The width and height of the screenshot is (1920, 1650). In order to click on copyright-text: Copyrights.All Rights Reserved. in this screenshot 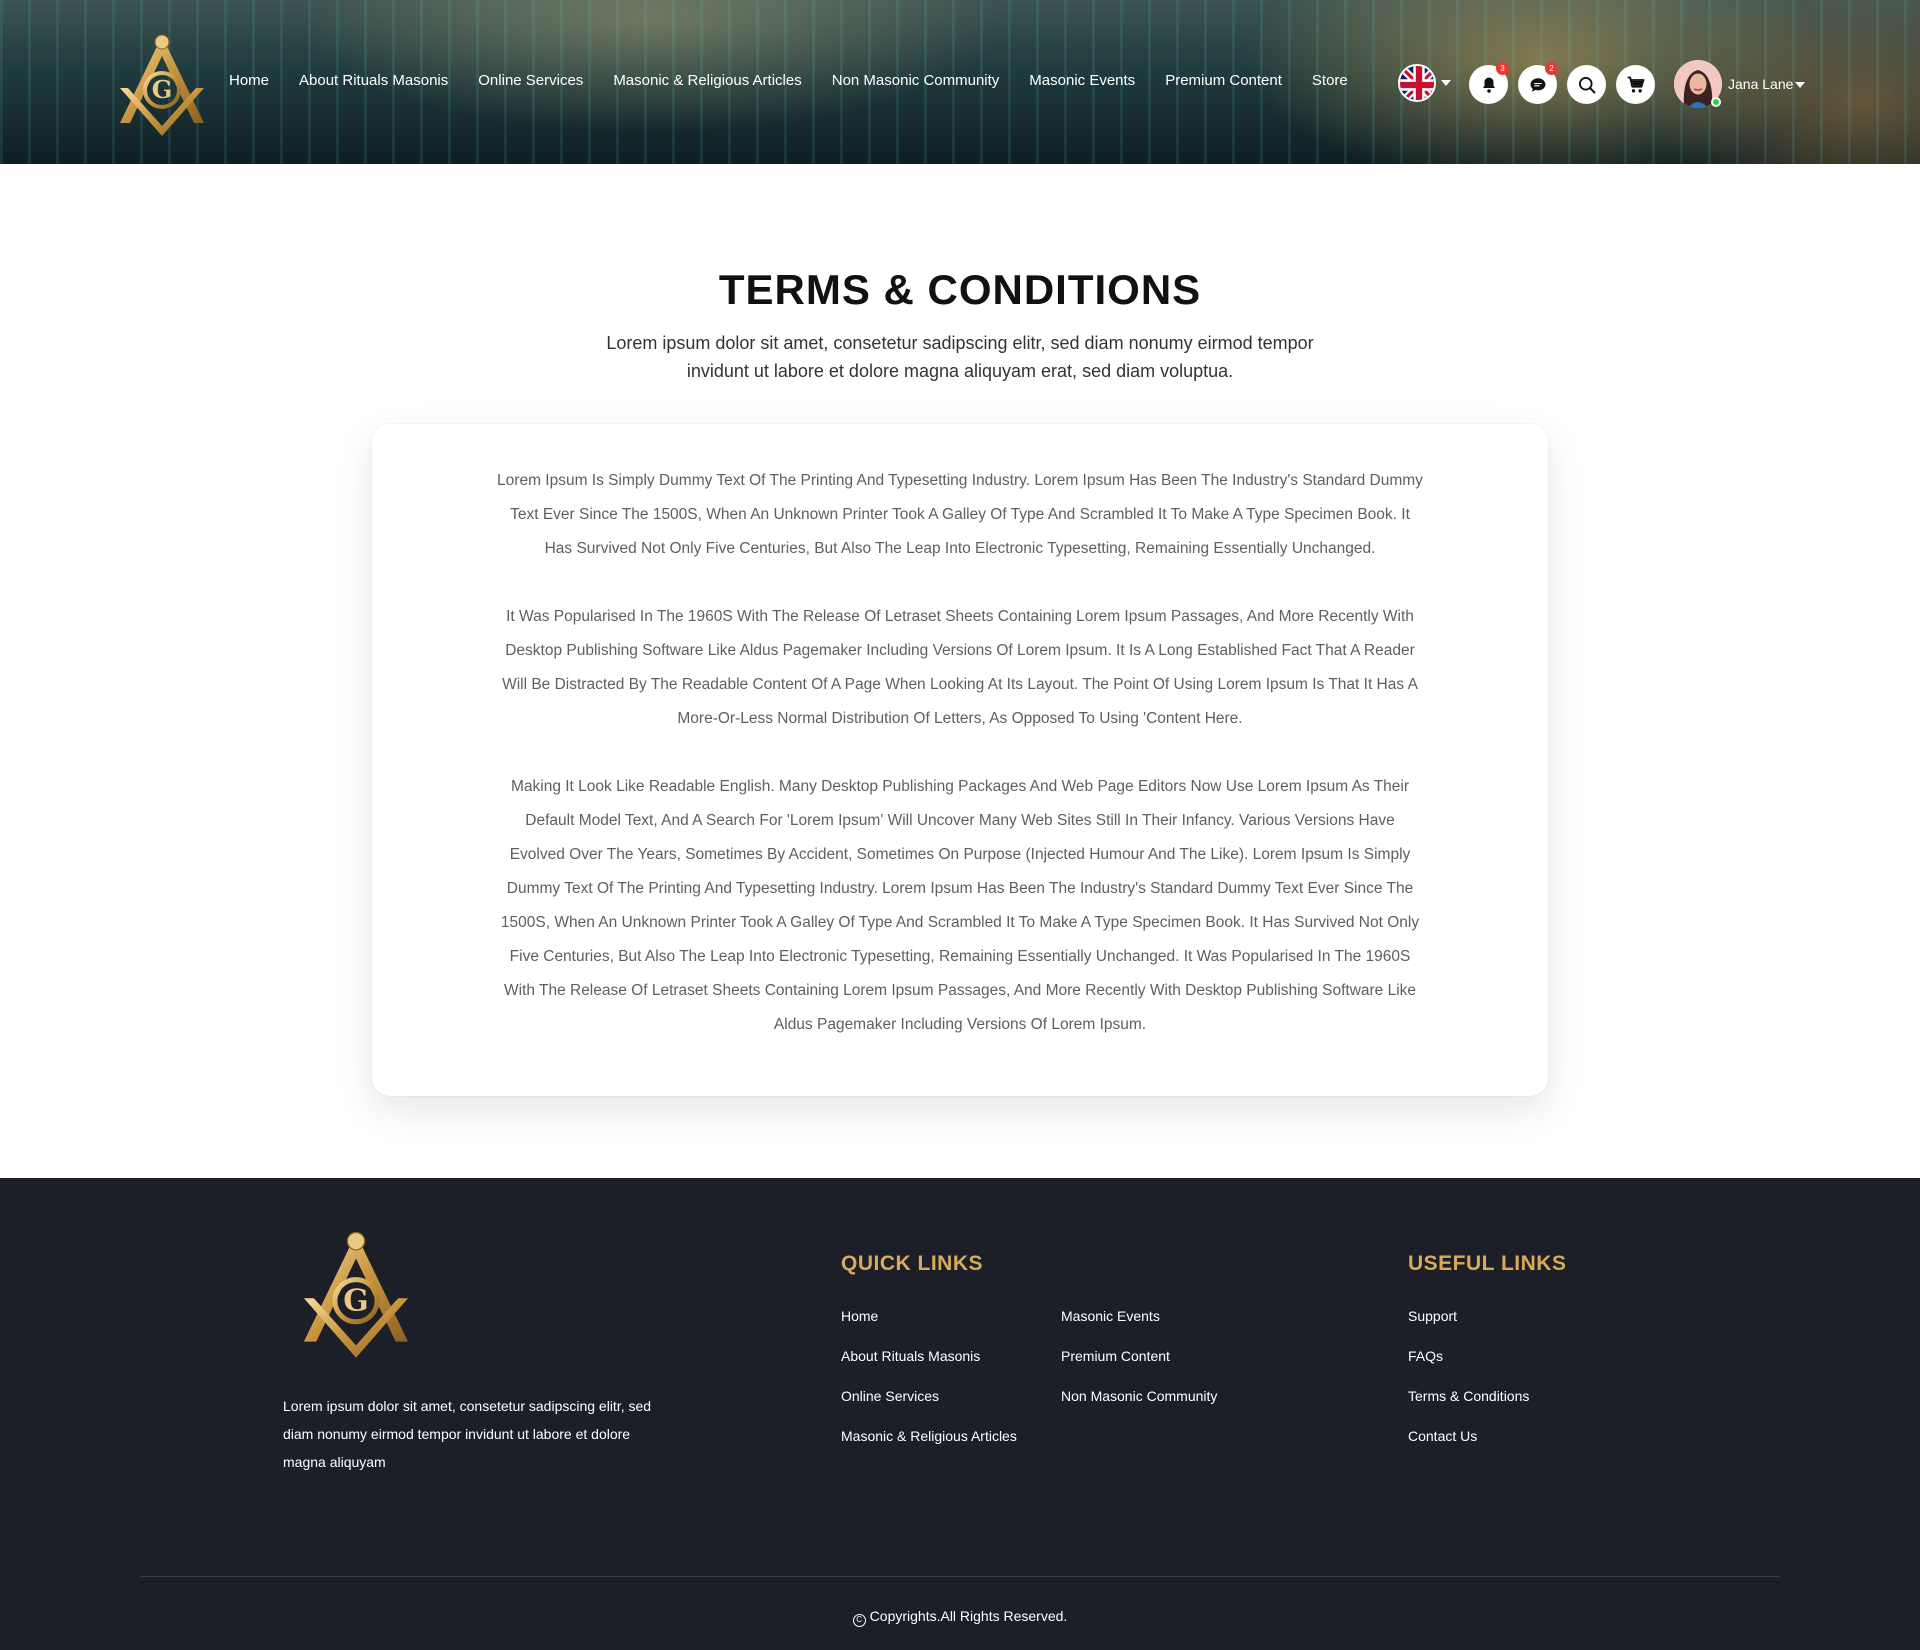, I will do `click(968, 1616)`.